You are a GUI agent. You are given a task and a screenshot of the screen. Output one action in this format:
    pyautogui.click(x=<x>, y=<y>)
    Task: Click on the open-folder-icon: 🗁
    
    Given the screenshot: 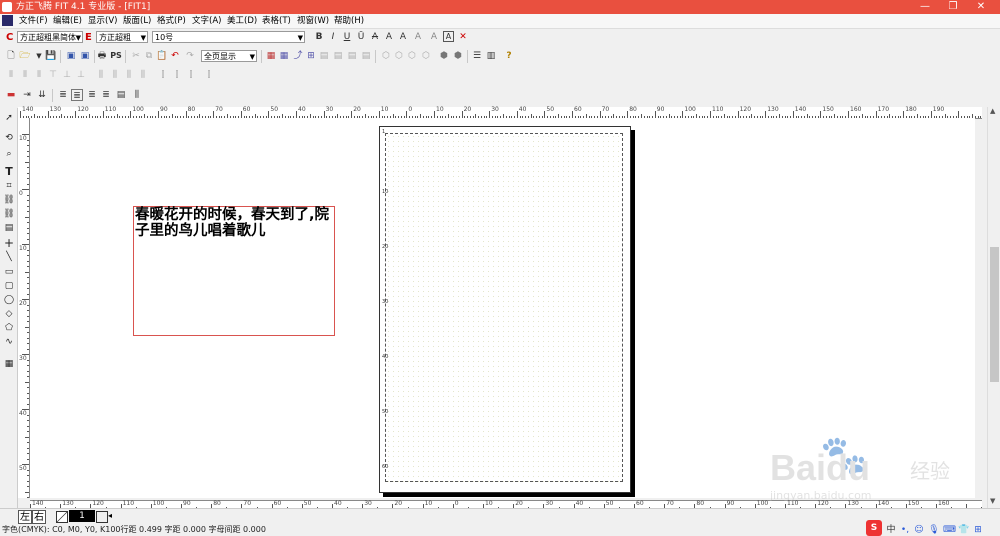 What is the action you would take?
    pyautogui.click(x=25, y=56)
    